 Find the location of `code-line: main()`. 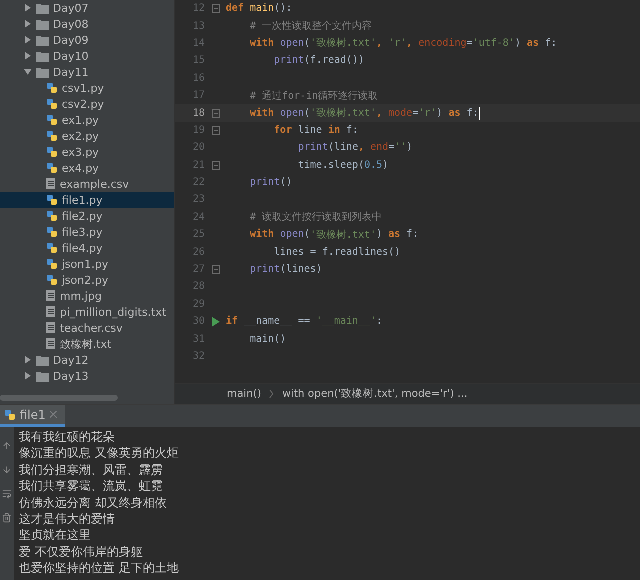

code-line: main() is located at coordinates (267, 339).